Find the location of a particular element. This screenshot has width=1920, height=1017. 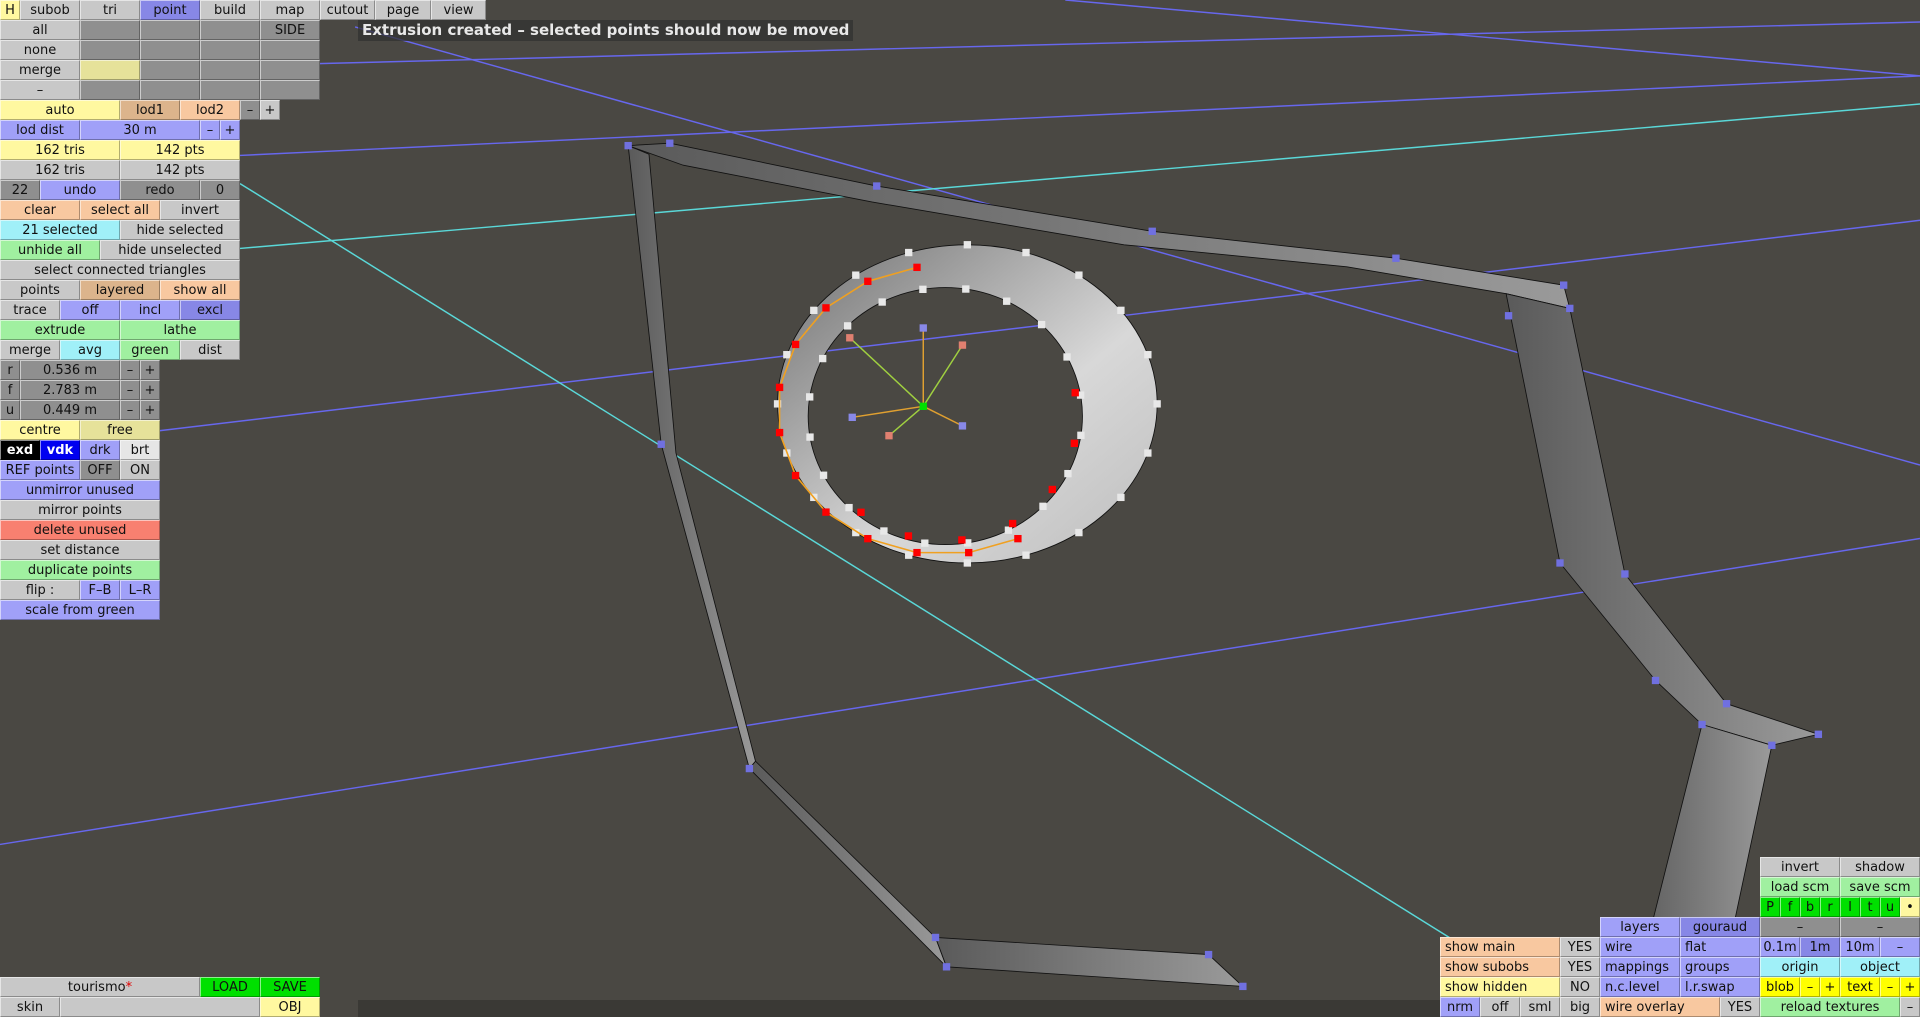

hide-selected-button: hide selected is located at coordinates (180, 230).